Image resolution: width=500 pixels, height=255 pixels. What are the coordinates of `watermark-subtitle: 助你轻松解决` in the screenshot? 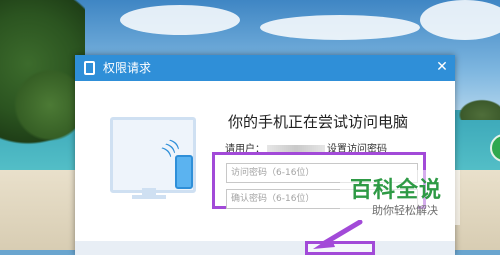 It's located at (405, 210).